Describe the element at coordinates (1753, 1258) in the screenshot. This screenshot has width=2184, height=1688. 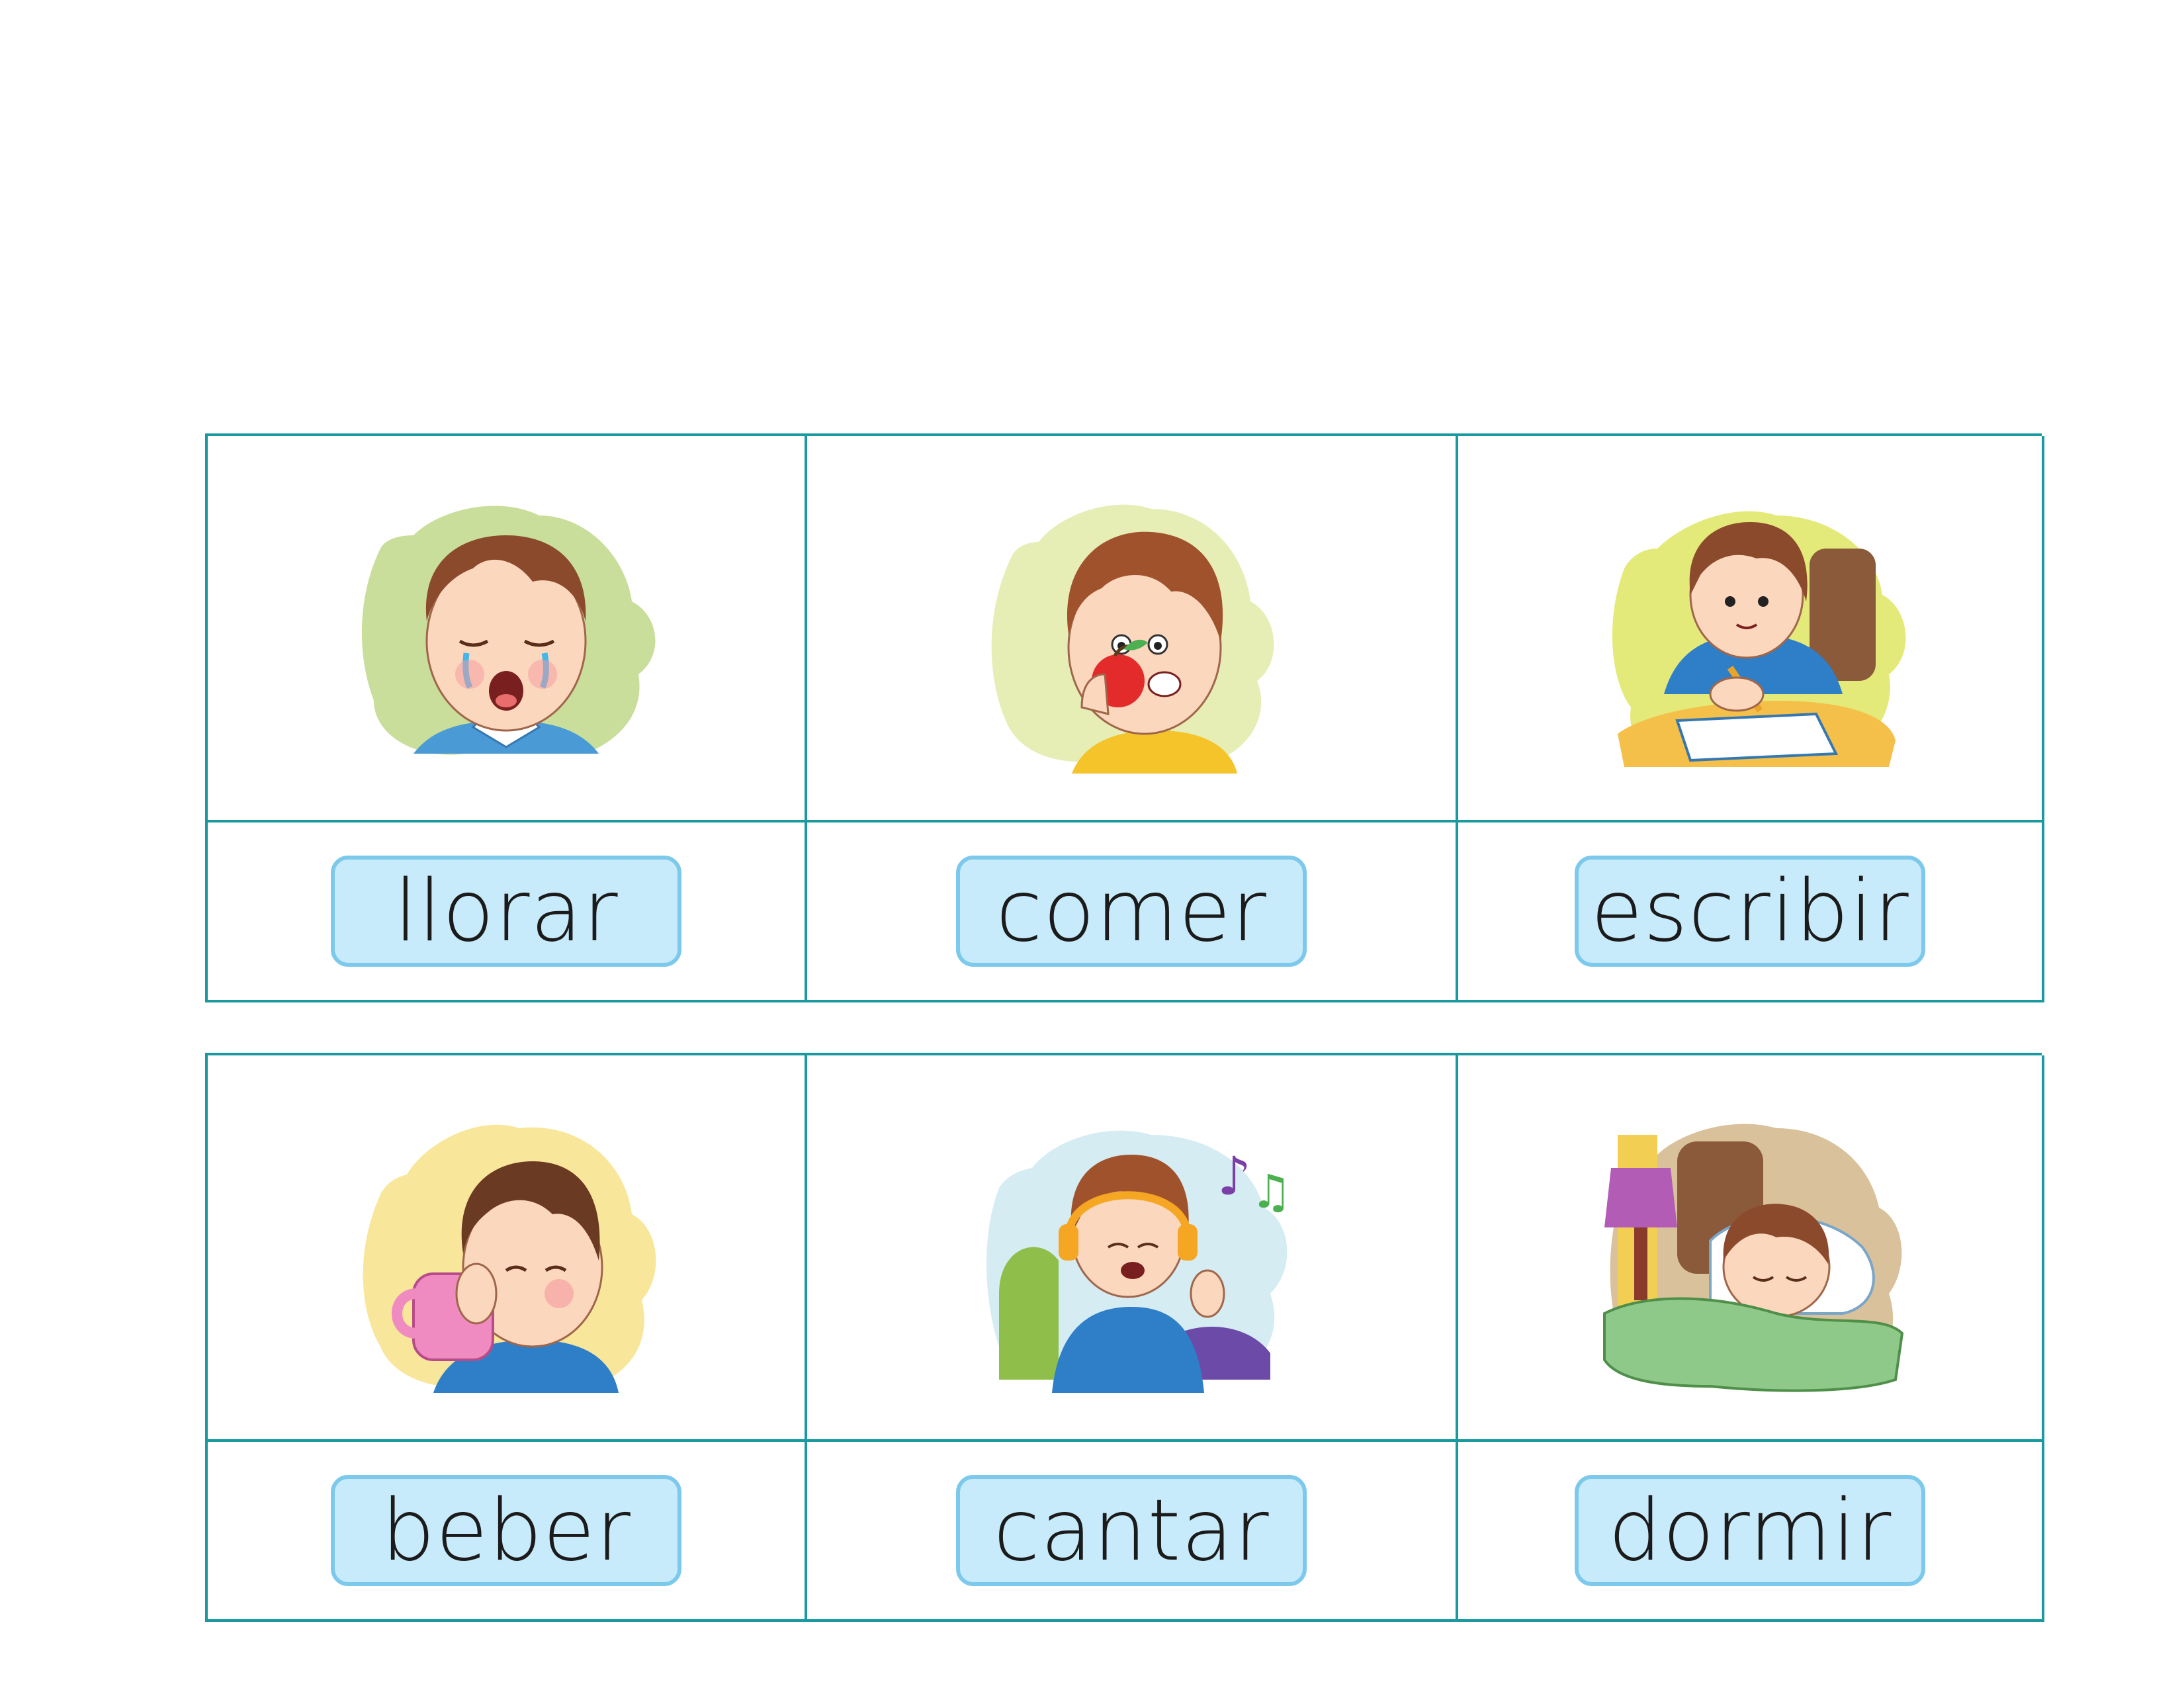
I see `boy-sleeping-icon` at that location.